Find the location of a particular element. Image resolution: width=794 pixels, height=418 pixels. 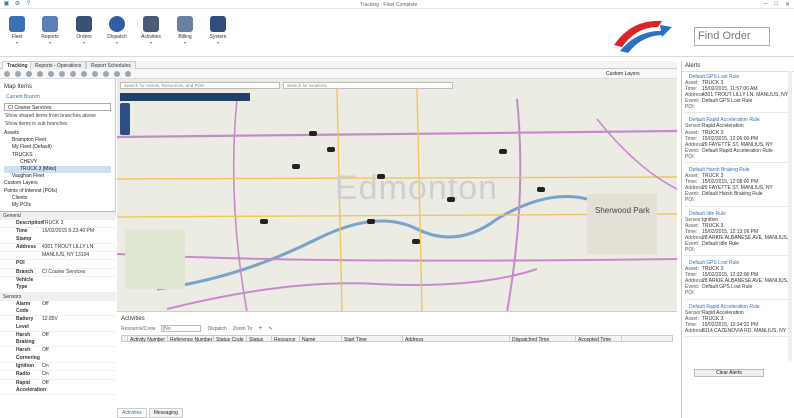

locate-icon is located at coordinates (7, 74).